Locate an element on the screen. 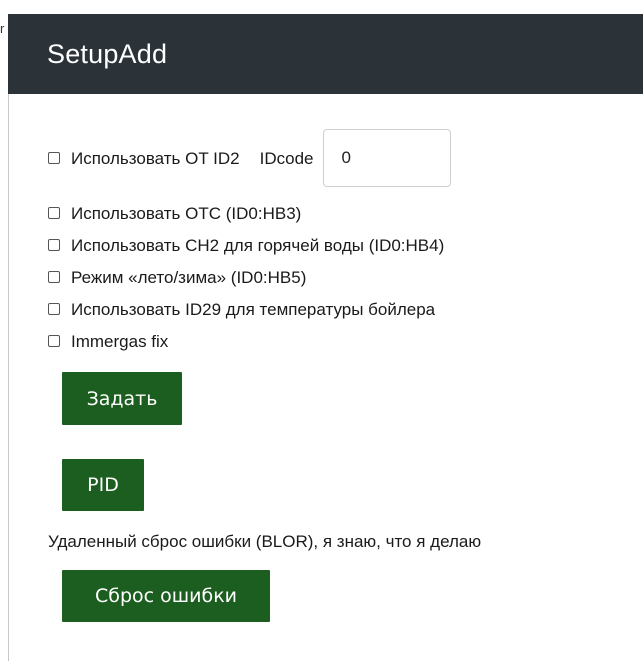  checkbox-ot-id2 is located at coordinates (54, 158).